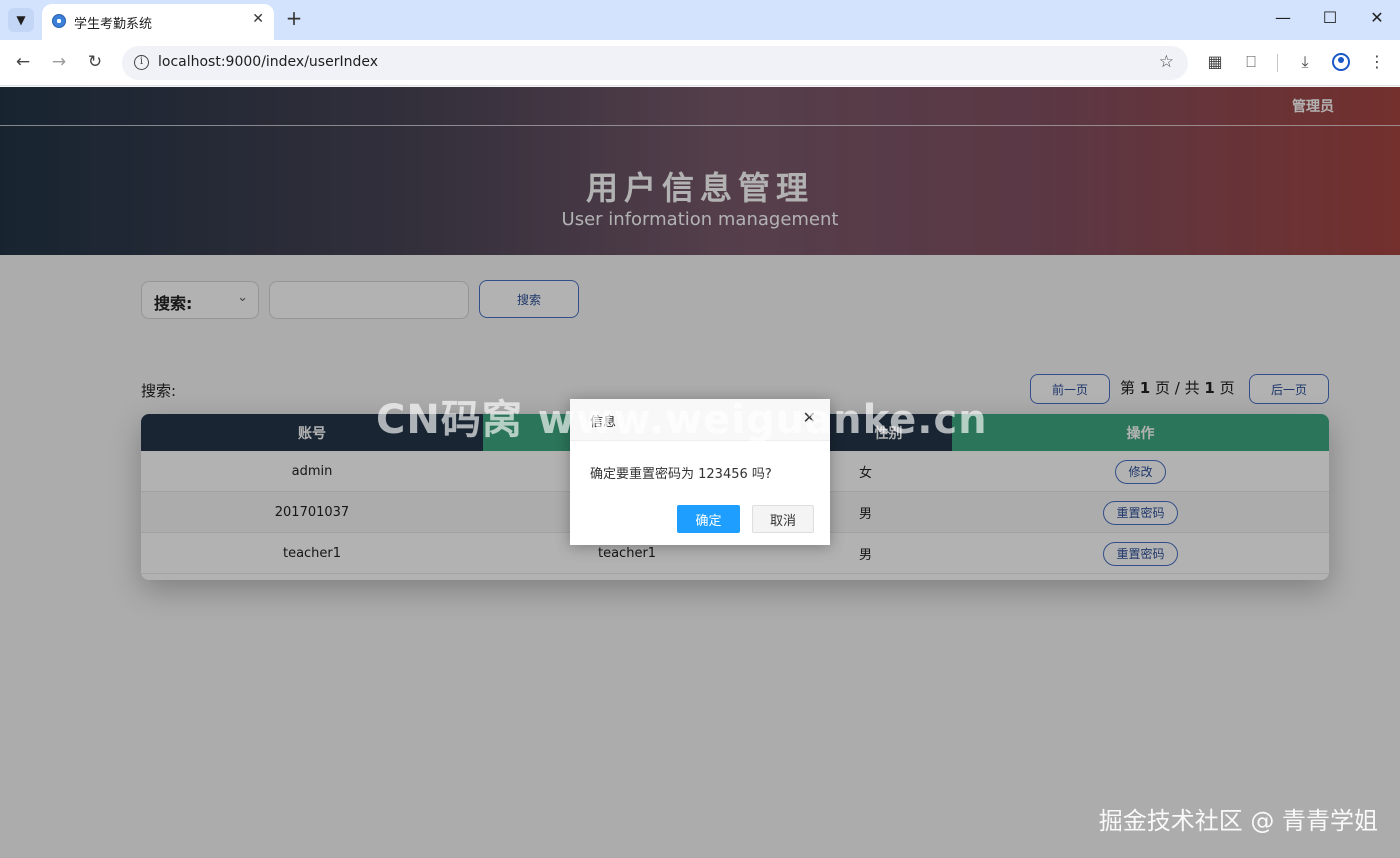  Describe the element at coordinates (700, 420) in the screenshot. I see `dialog-header: 信息 ✕` at that location.